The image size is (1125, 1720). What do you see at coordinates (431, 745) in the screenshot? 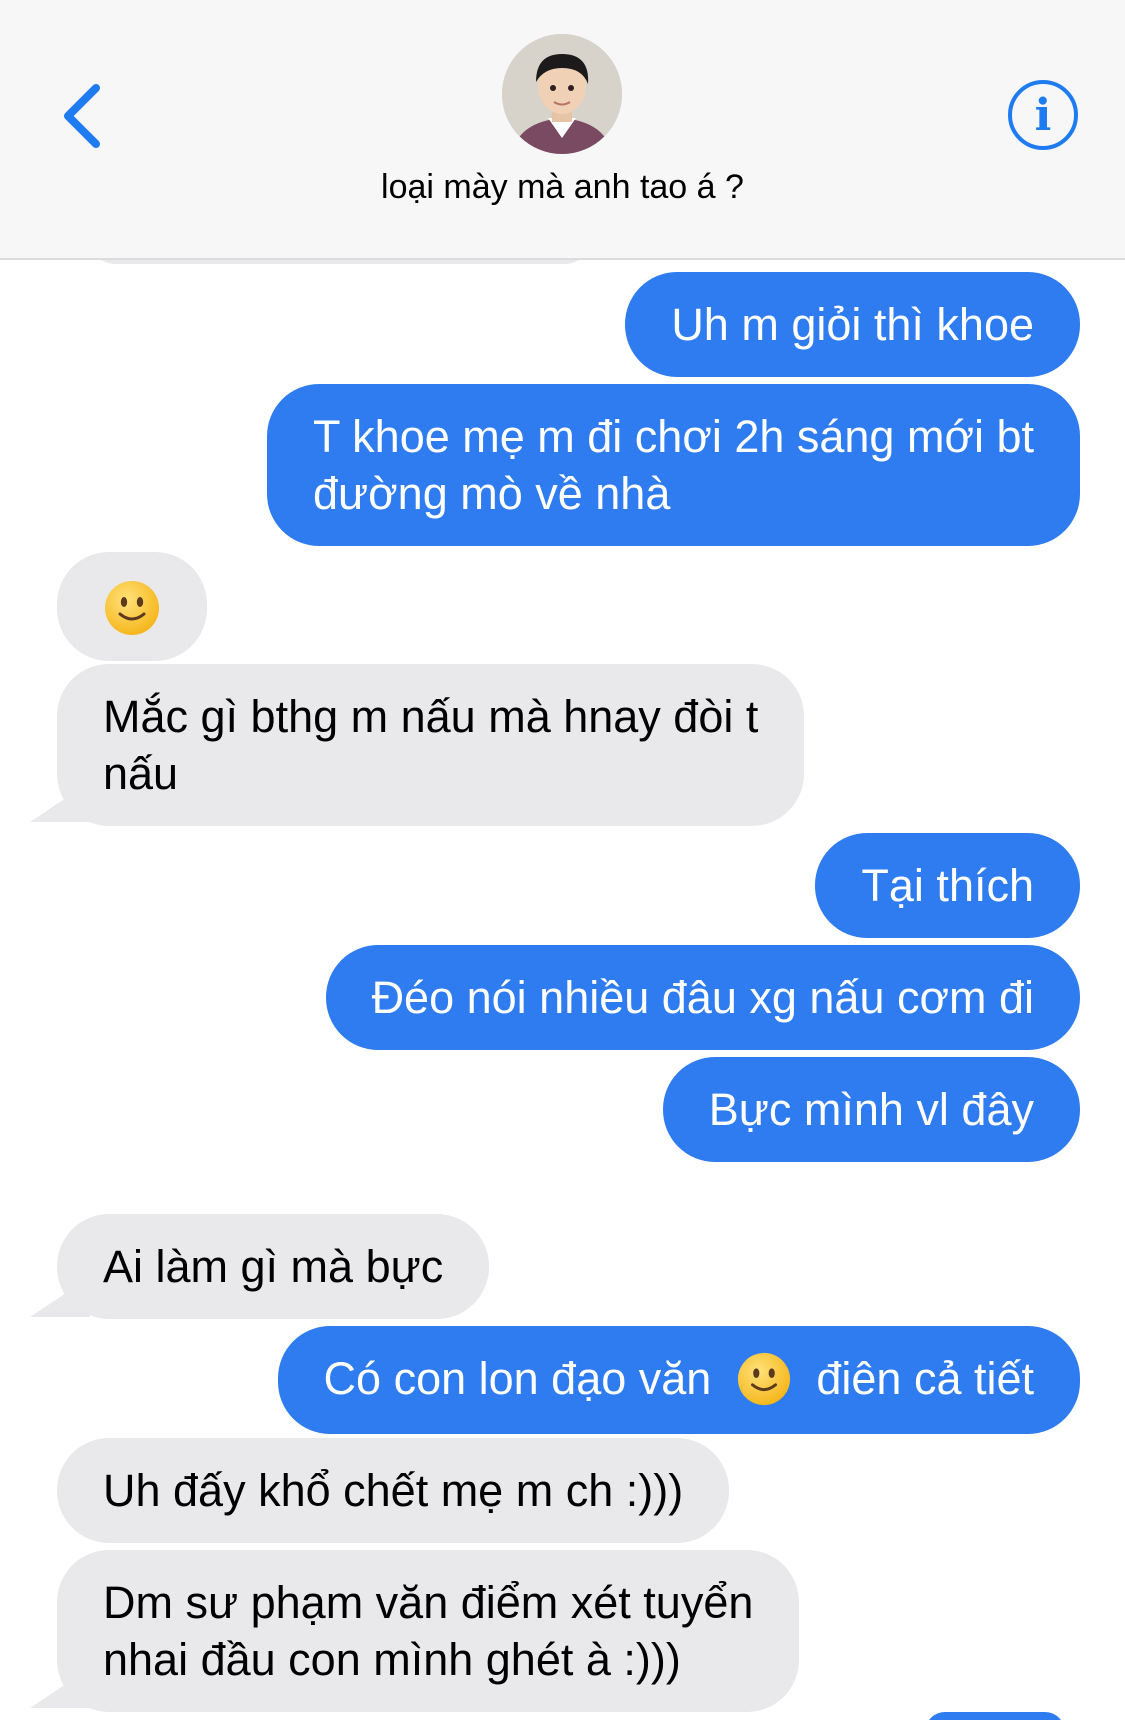
I see `received-message: Mắc gì bthg m nấu mà hnay đòi t nấu` at bounding box center [431, 745].